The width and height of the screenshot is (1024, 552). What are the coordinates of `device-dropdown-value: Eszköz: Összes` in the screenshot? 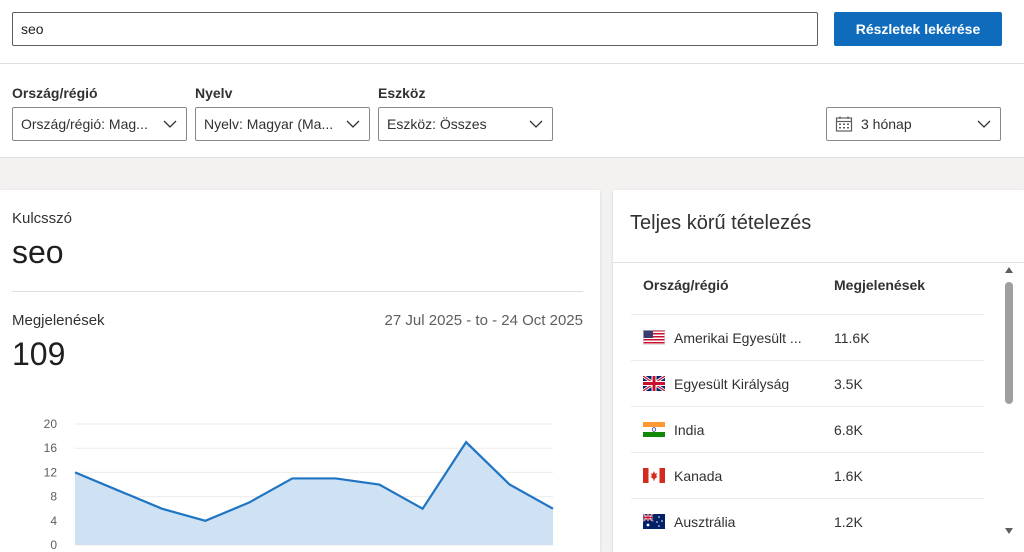 It's located at (437, 124).